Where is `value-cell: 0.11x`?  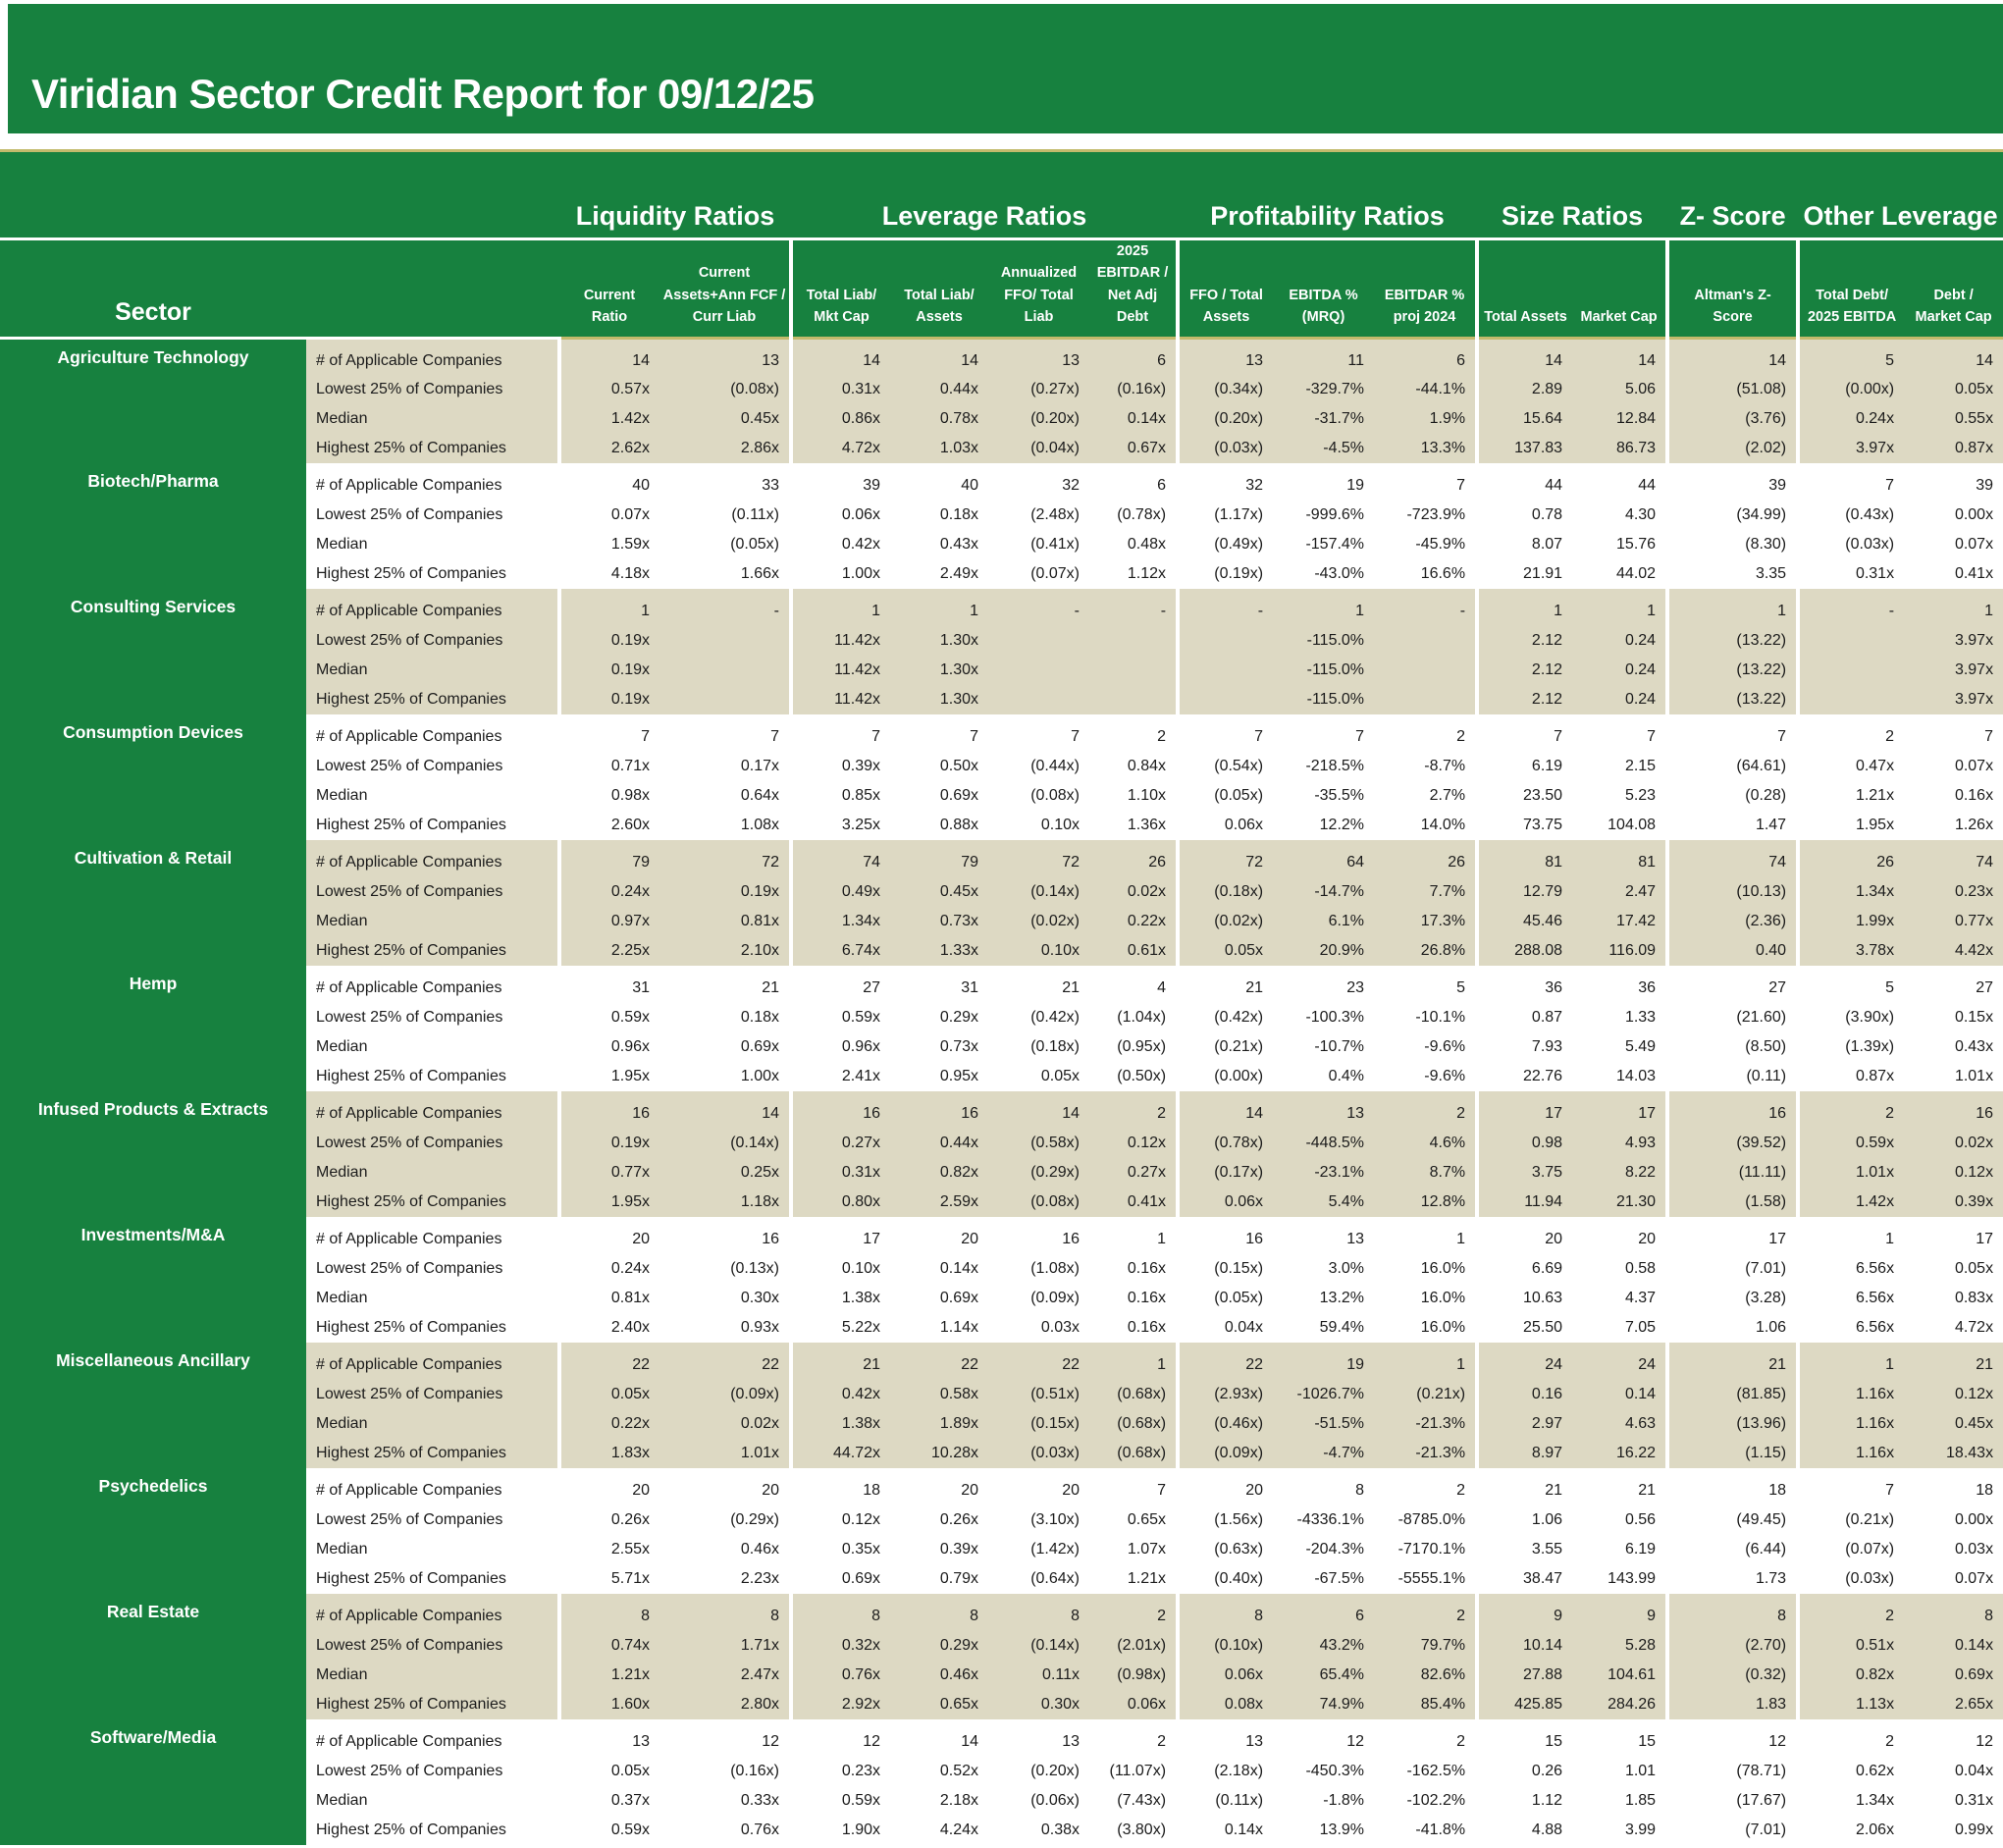
value-cell: 0.11x is located at coordinates (1038, 1676).